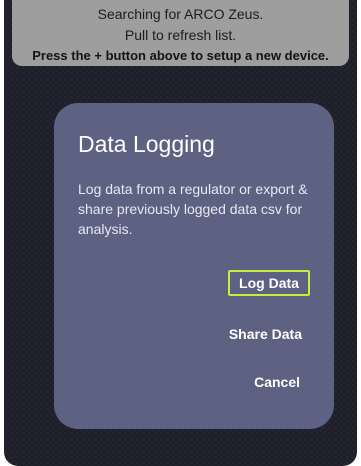  Describe the element at coordinates (180, 14) in the screenshot. I see `search-status-text: Searching for ARCO Zeus.` at that location.